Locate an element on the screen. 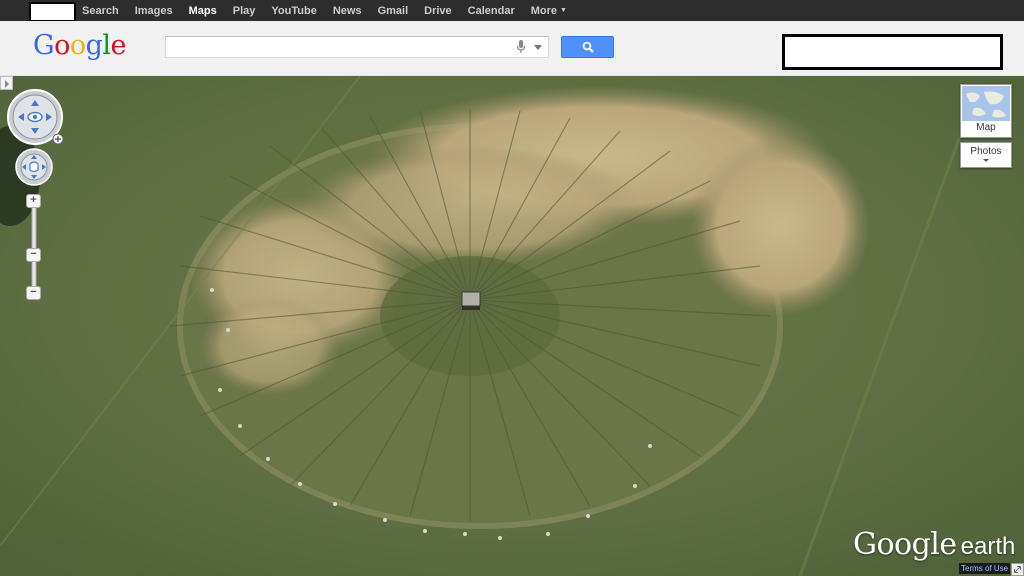  redacted-profile-box is located at coordinates (52, 12).